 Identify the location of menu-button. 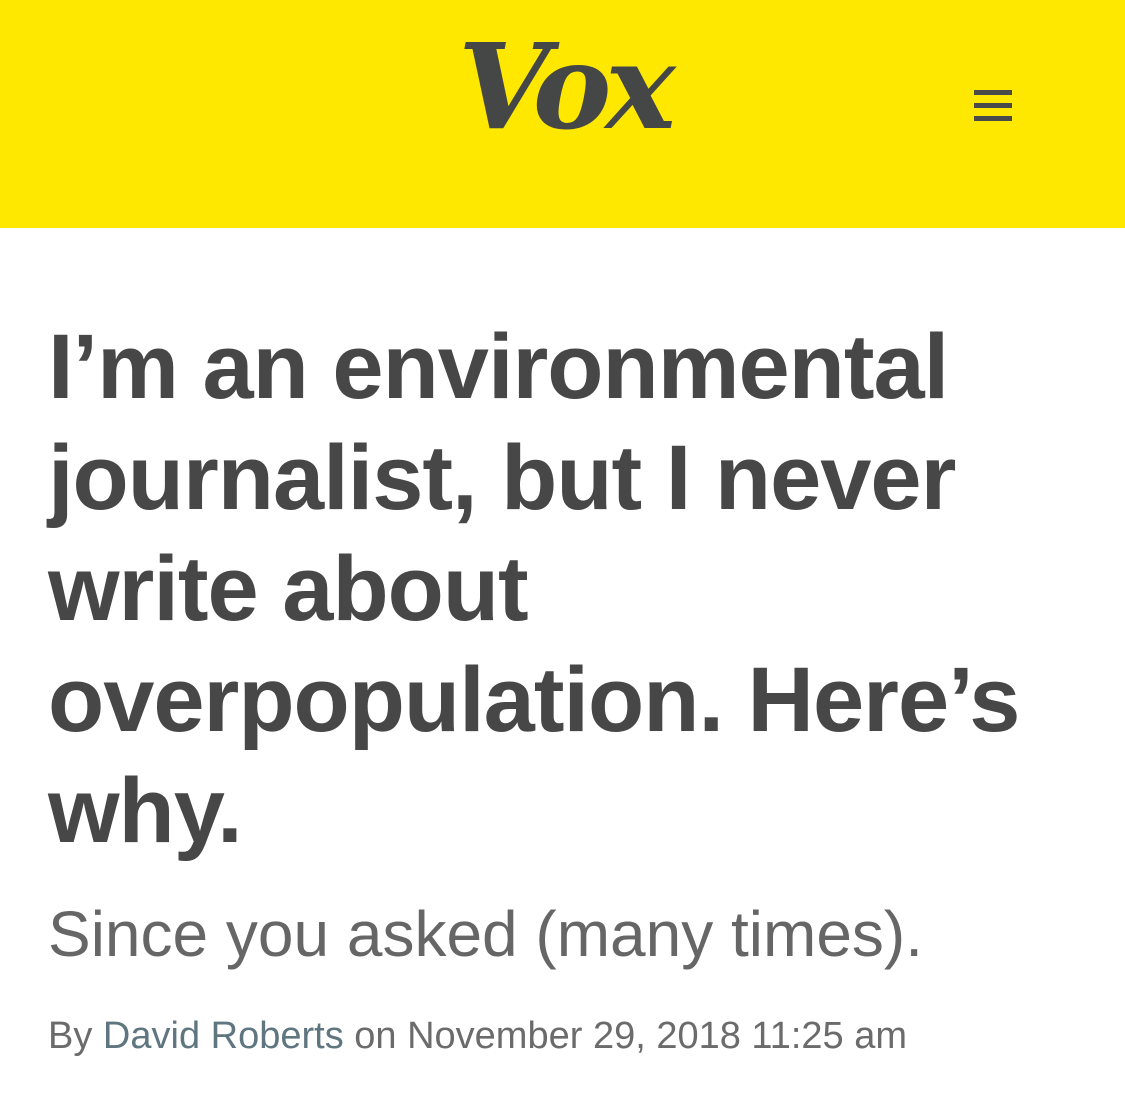
(994, 106).